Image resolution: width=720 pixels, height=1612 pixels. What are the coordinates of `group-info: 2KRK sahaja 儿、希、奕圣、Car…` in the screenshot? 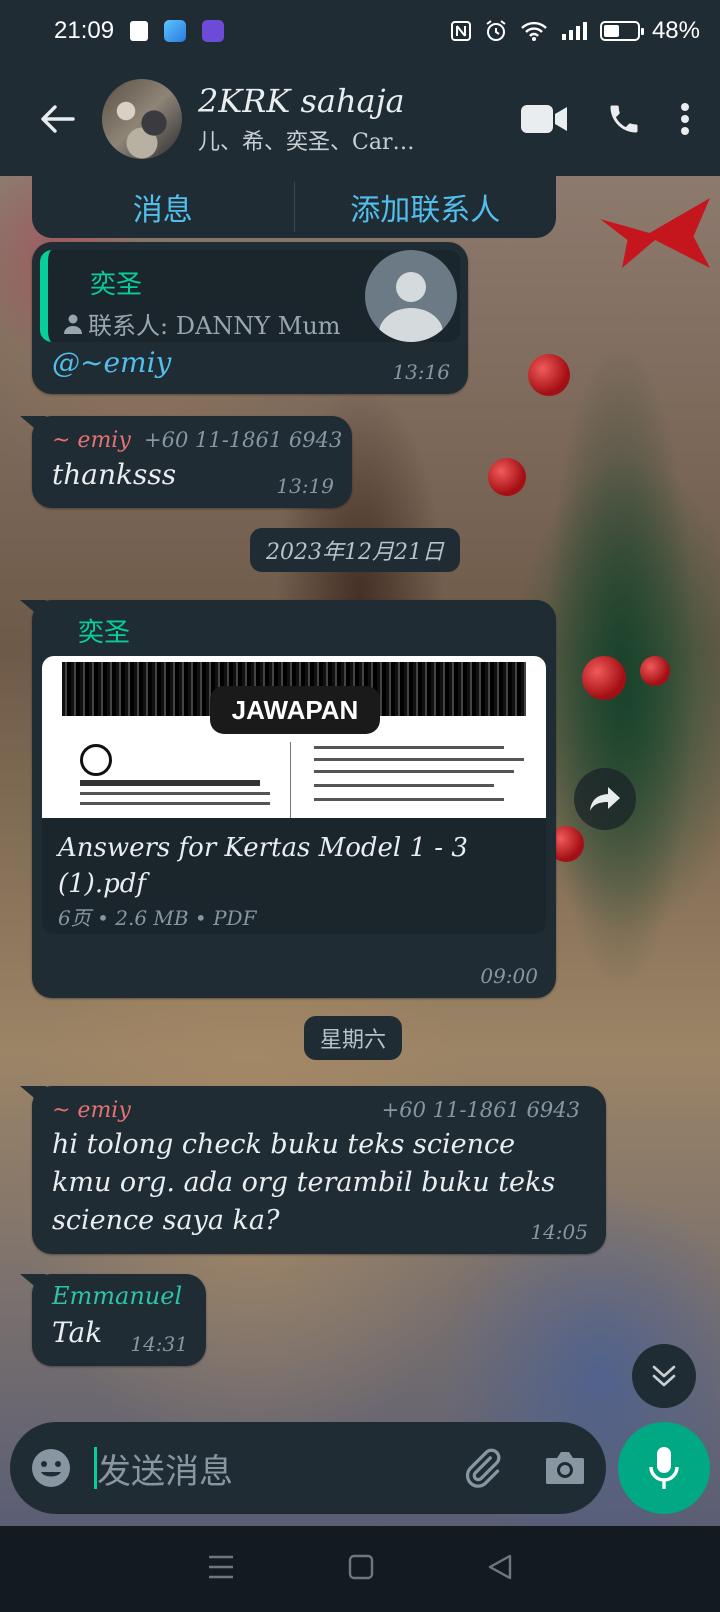 It's located at (318, 119).